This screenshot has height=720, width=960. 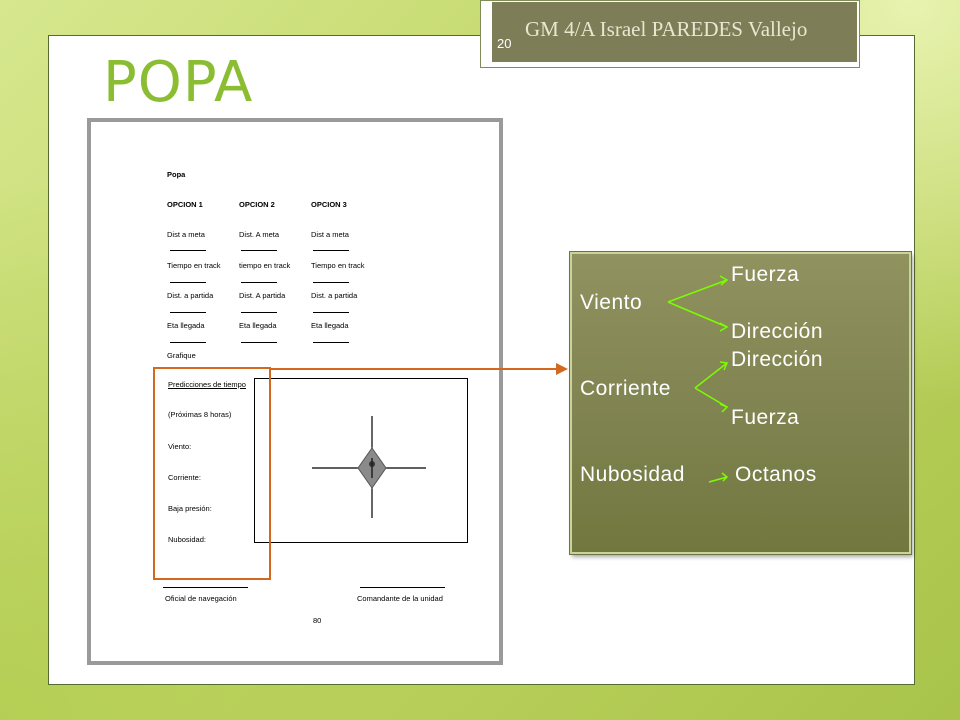 I want to click on doc-signature-right: Comandante de la unidad, so click(x=400, y=598).